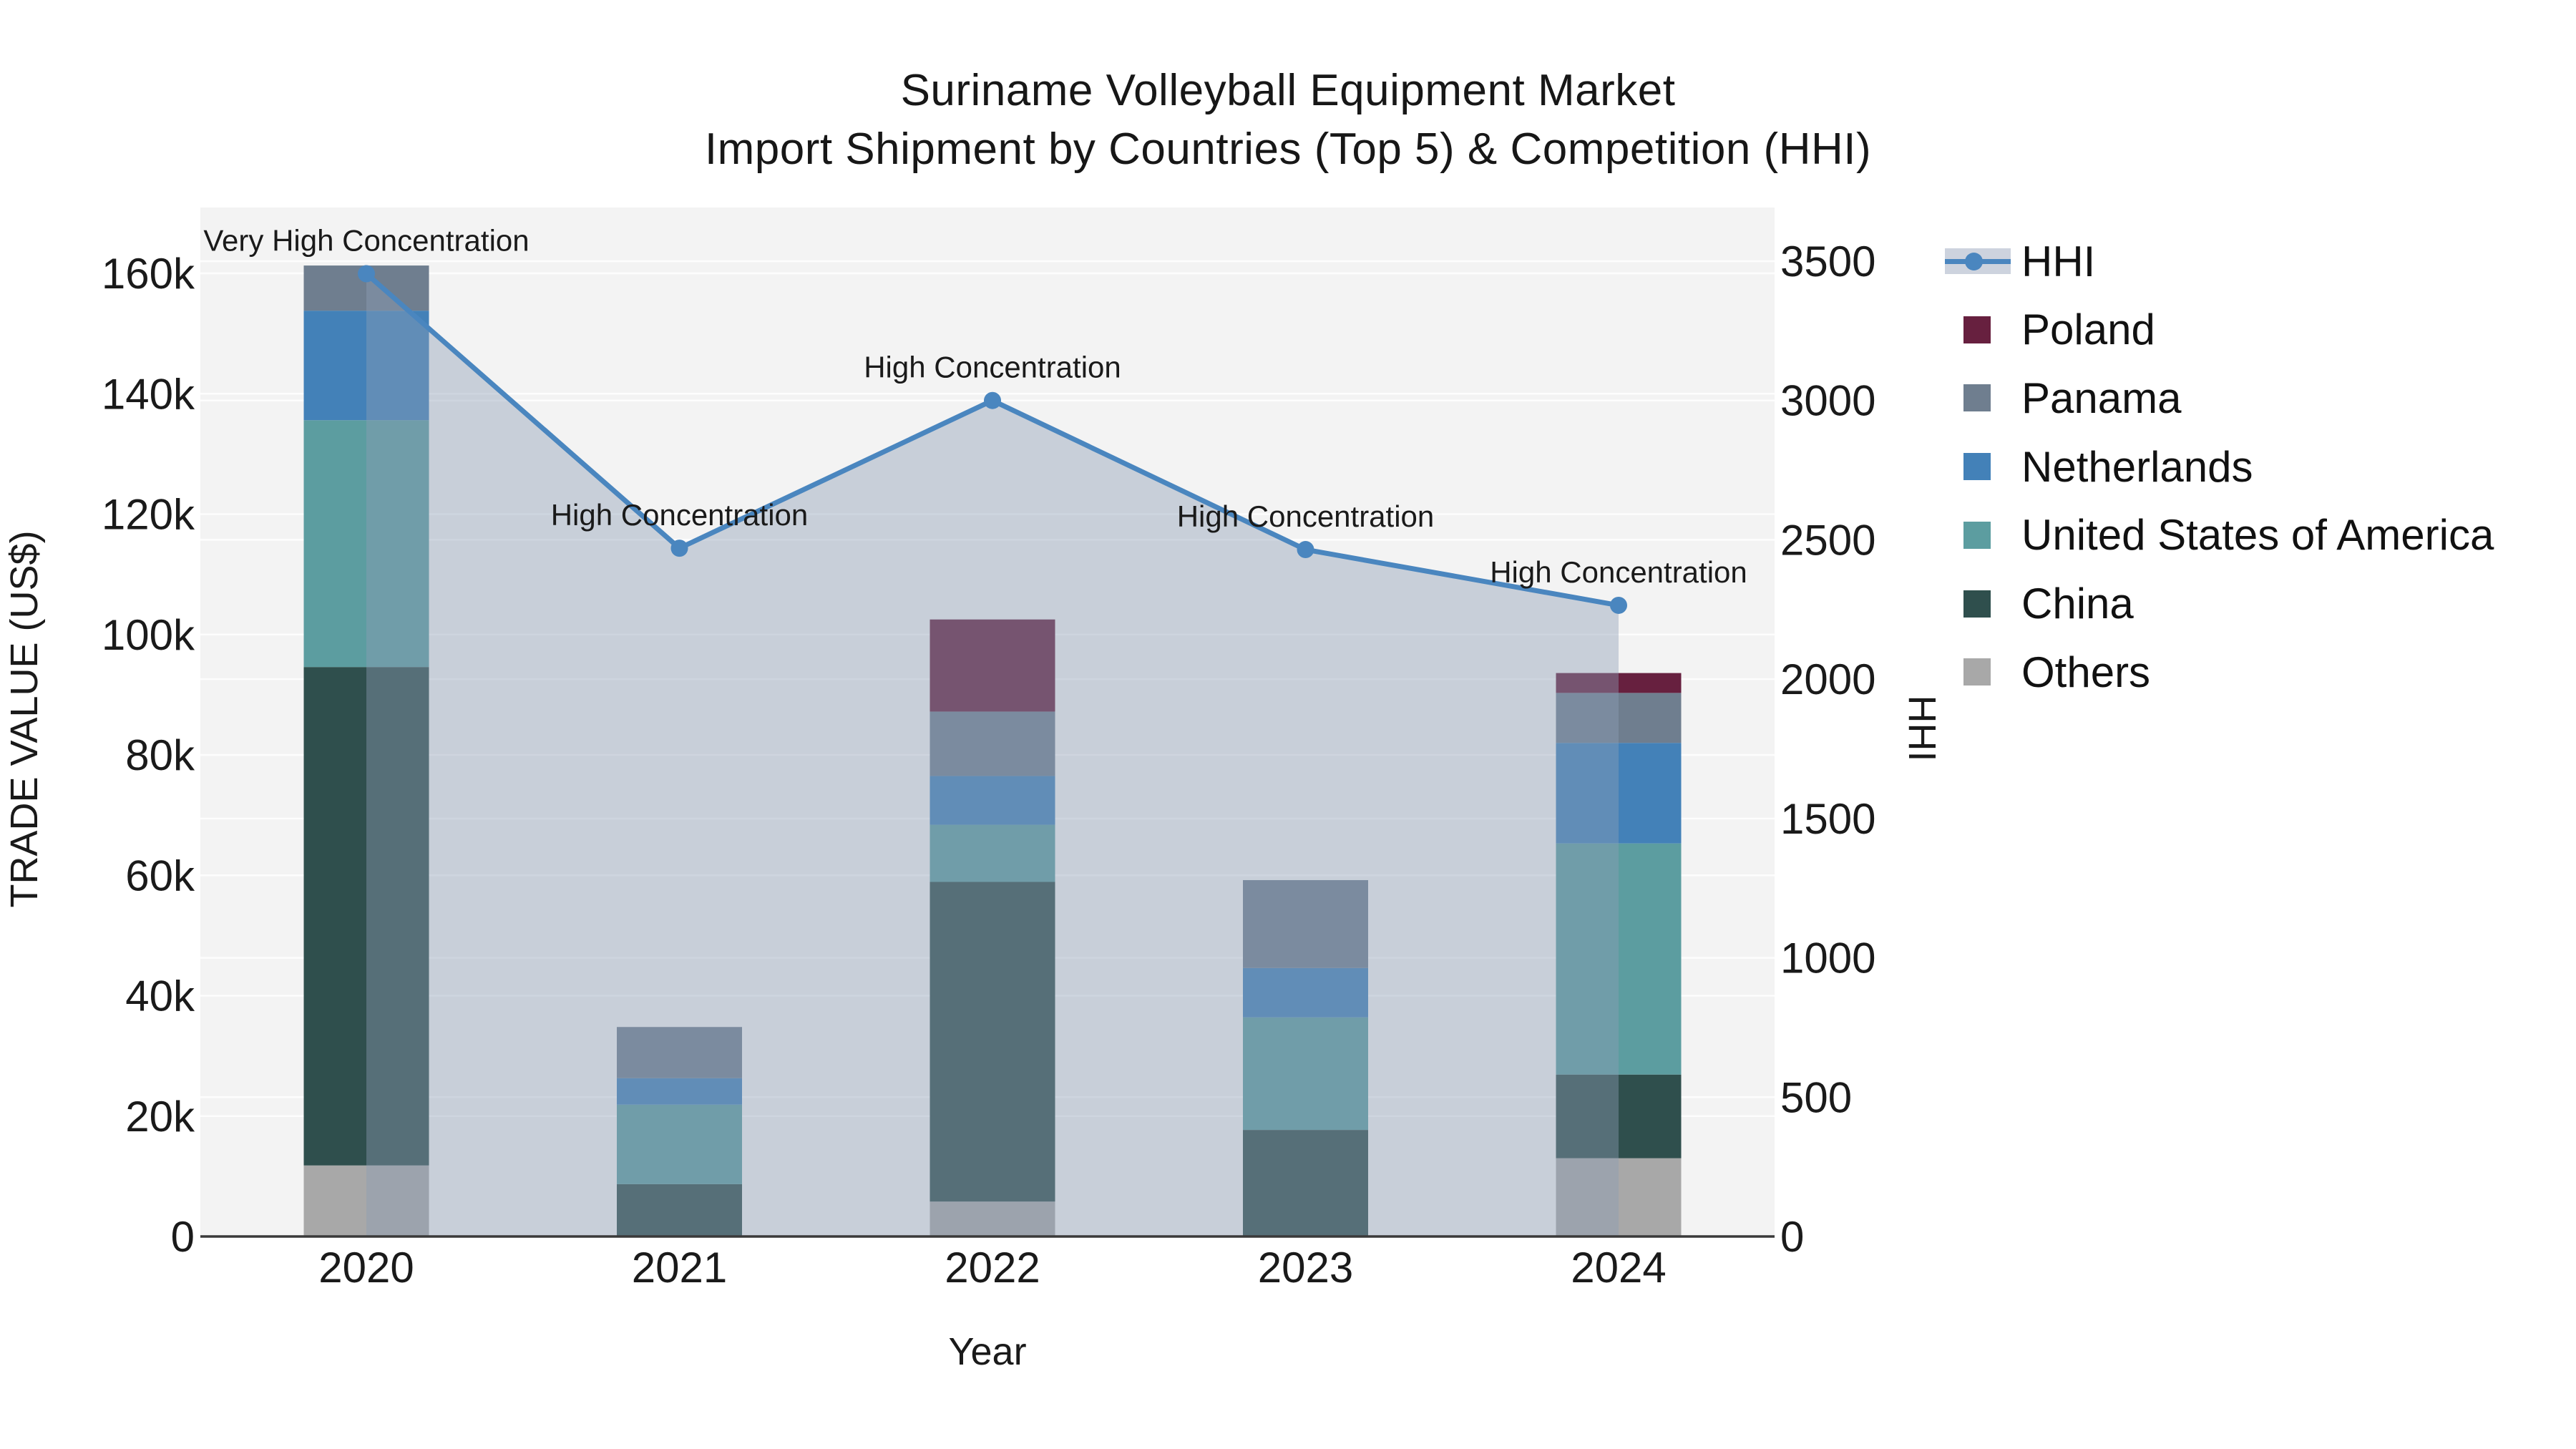  Describe the element at coordinates (1618, 572) in the screenshot. I see `annotation-2024: High Concentration` at that location.